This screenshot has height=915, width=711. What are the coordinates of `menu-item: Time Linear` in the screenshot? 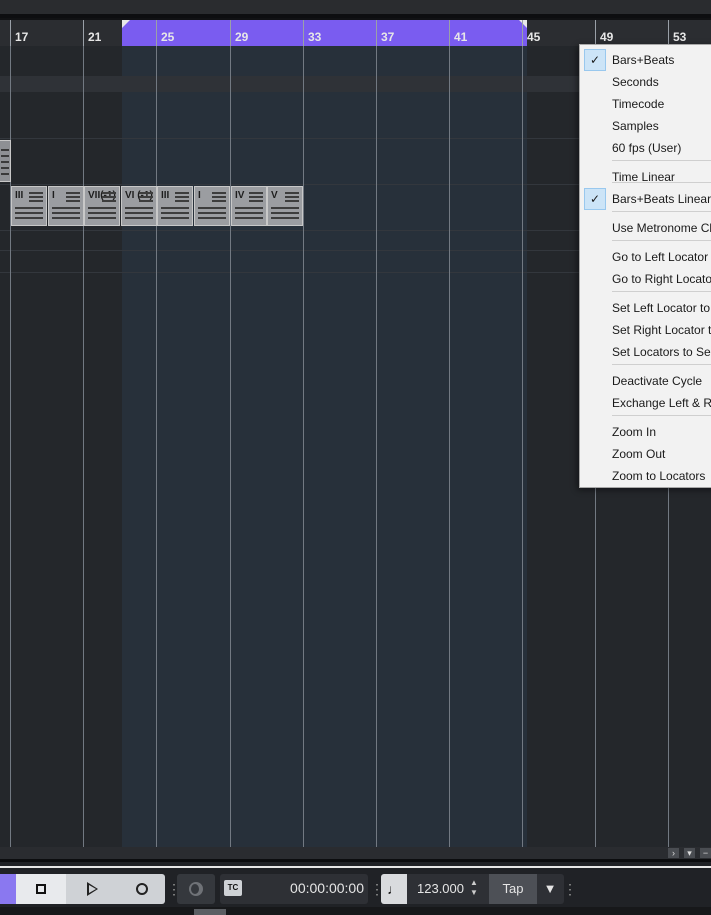 It's located at (645, 177).